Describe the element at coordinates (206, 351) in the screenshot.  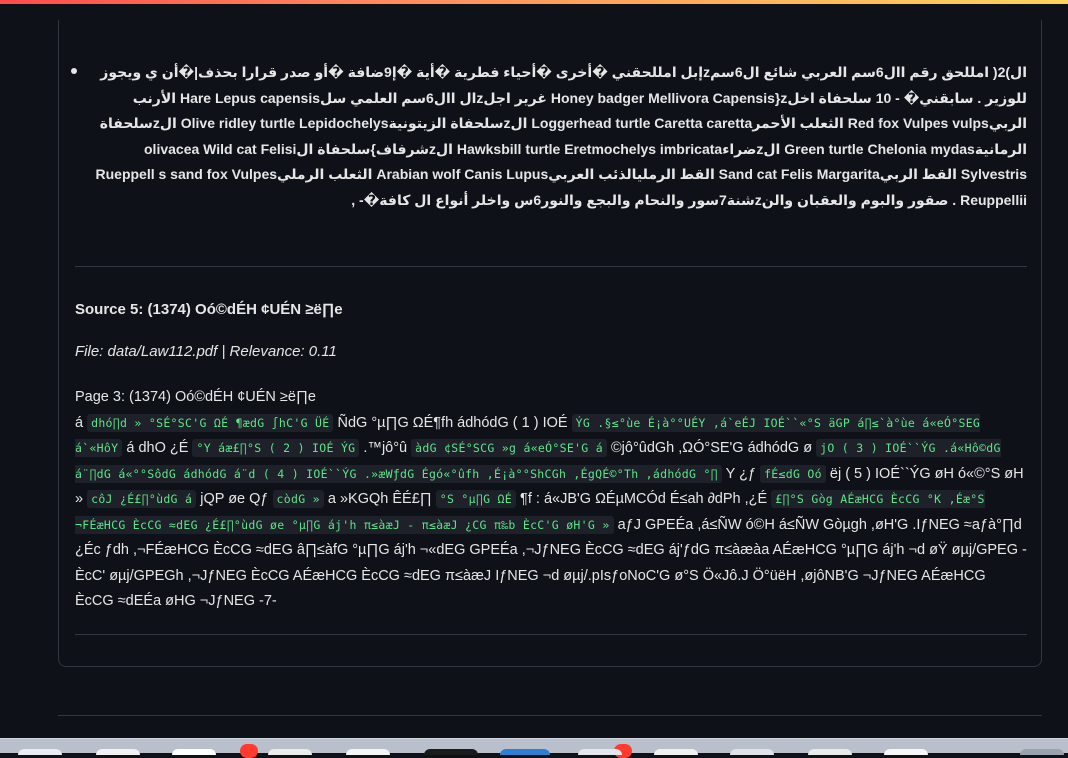
I see `file-relevance-line: File: data/Law112.pdf | Relevance: 0.11` at that location.